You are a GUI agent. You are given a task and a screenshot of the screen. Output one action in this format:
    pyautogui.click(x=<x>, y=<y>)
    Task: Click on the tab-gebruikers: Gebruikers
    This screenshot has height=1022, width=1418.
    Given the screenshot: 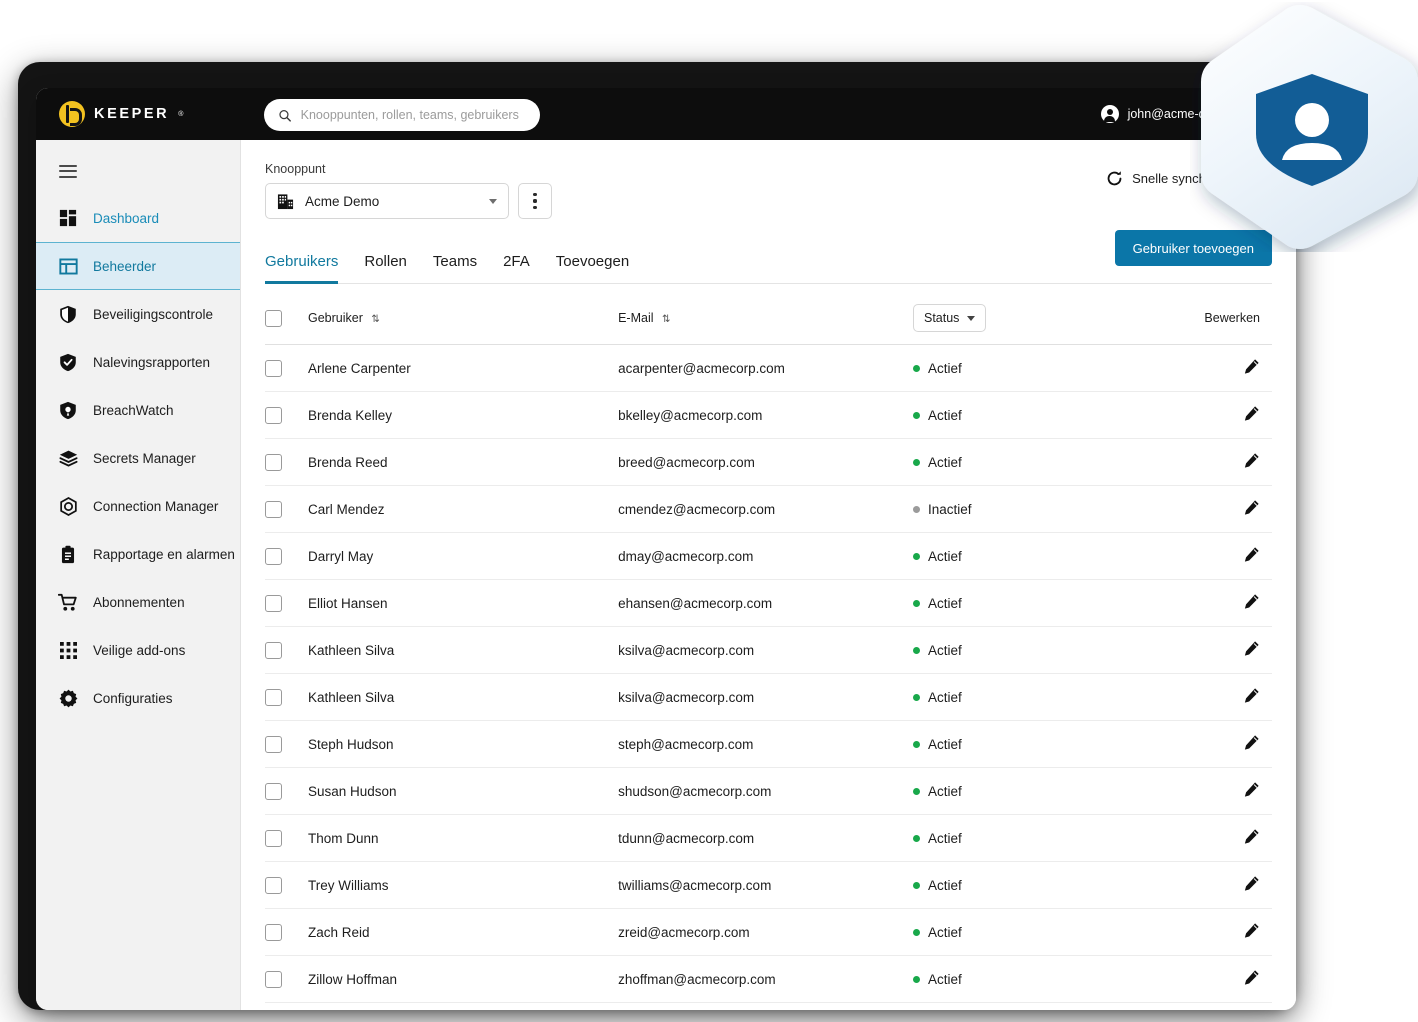 What is the action you would take?
    pyautogui.click(x=302, y=268)
    